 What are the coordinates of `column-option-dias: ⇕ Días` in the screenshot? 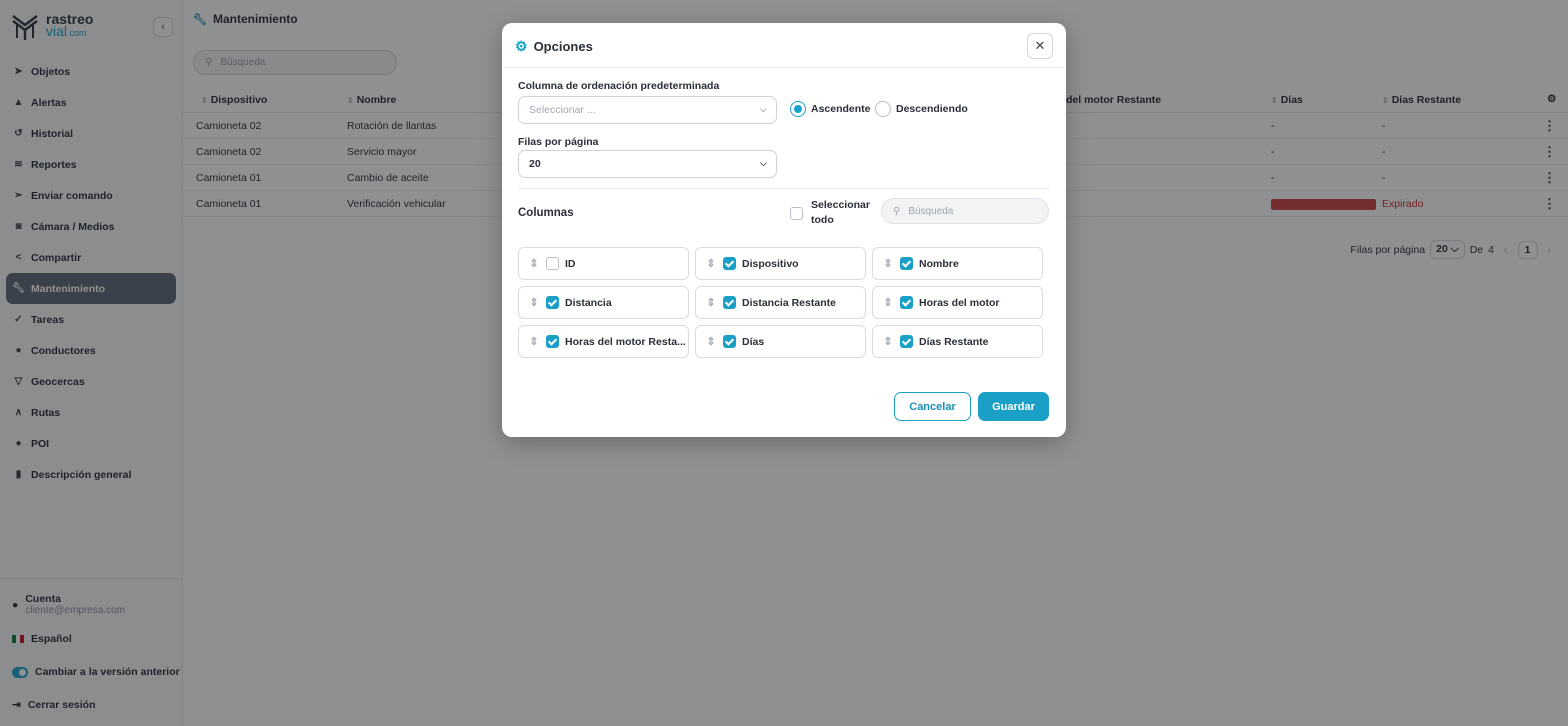 It's located at (780, 341).